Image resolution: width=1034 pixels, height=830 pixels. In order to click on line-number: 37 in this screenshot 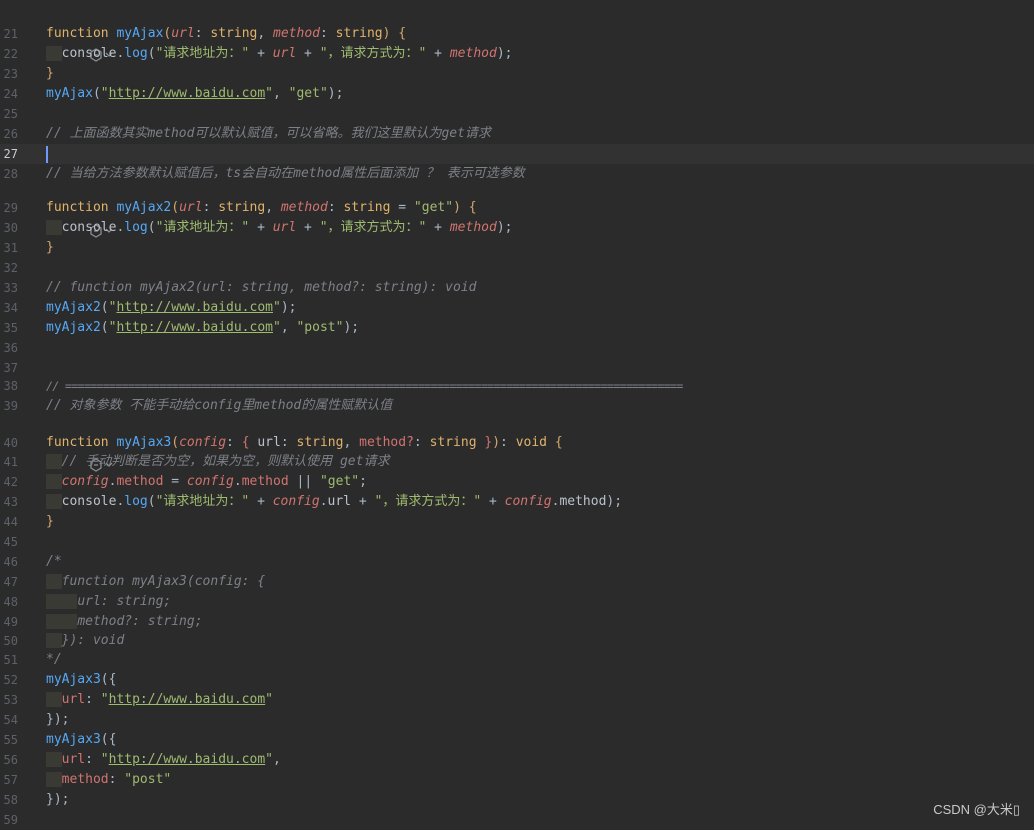, I will do `click(10, 368)`.